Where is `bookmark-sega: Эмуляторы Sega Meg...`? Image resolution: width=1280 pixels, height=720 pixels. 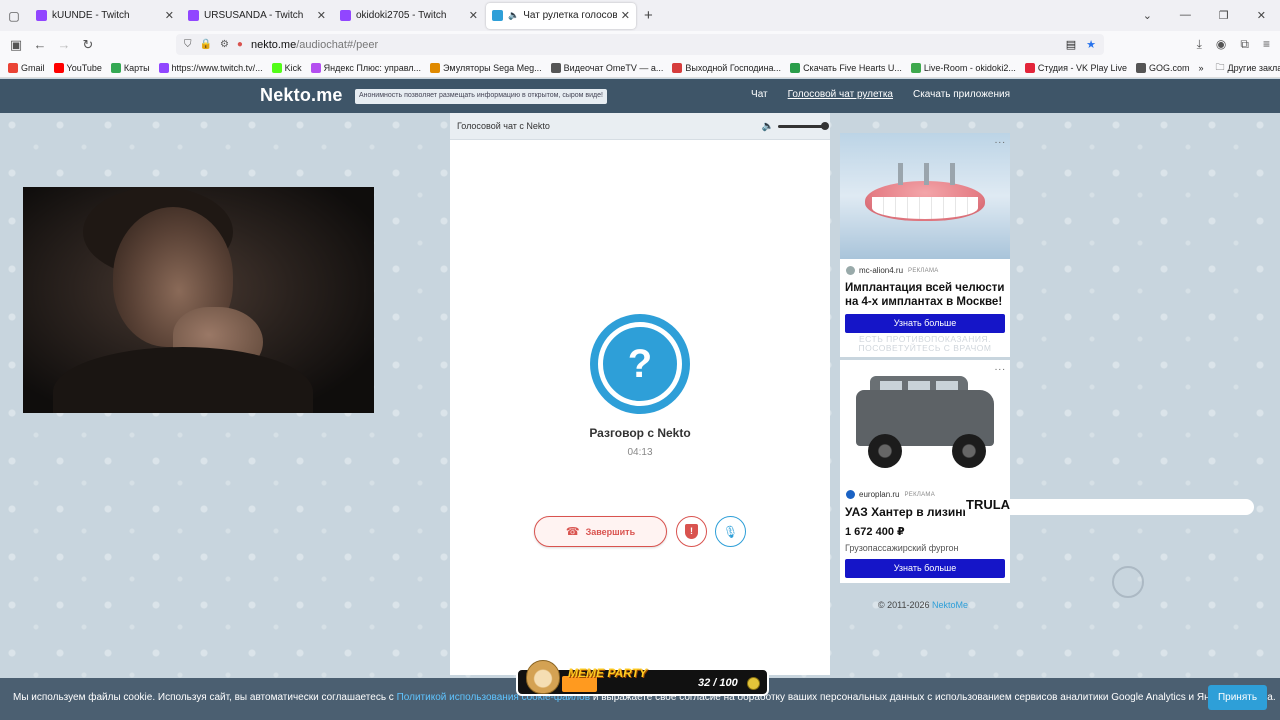 bookmark-sega: Эмуляторы Sega Meg... is located at coordinates (486, 67).